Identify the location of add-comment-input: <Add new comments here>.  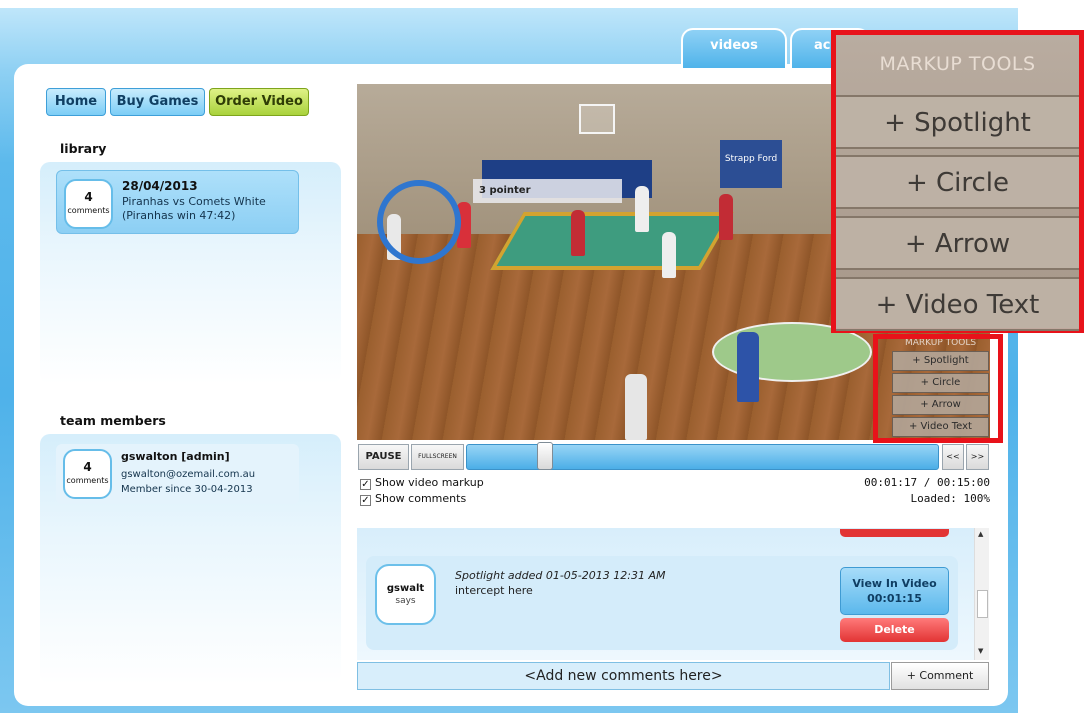
(623, 676).